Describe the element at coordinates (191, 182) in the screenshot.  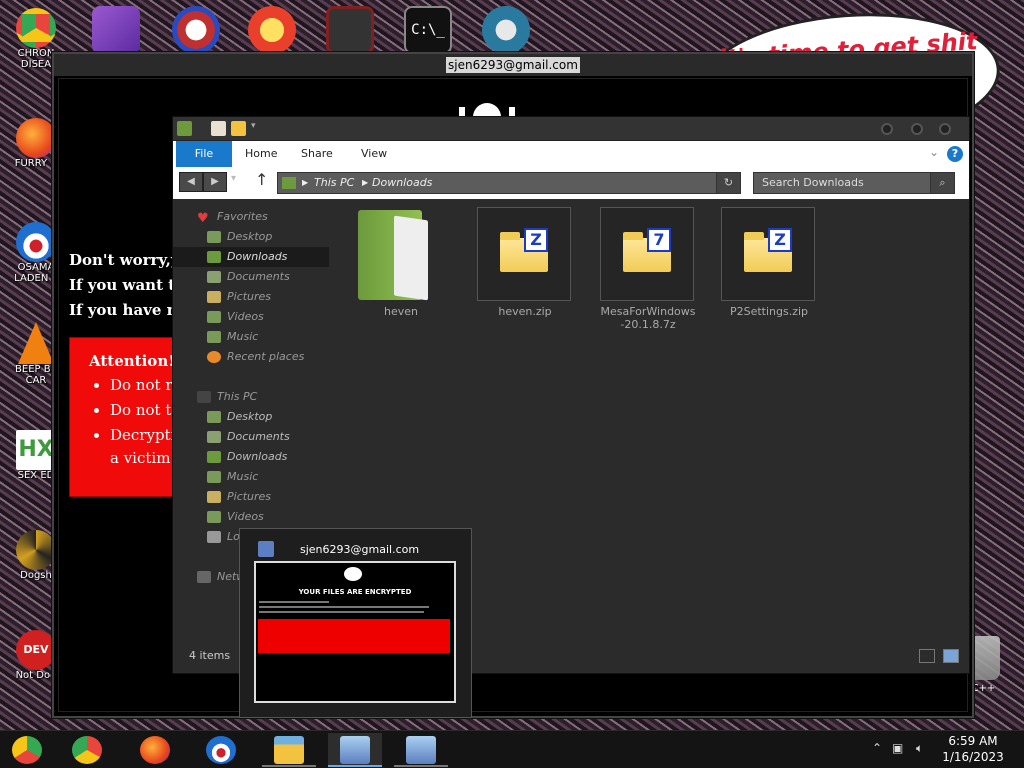
I see `back-button: ◀` at that location.